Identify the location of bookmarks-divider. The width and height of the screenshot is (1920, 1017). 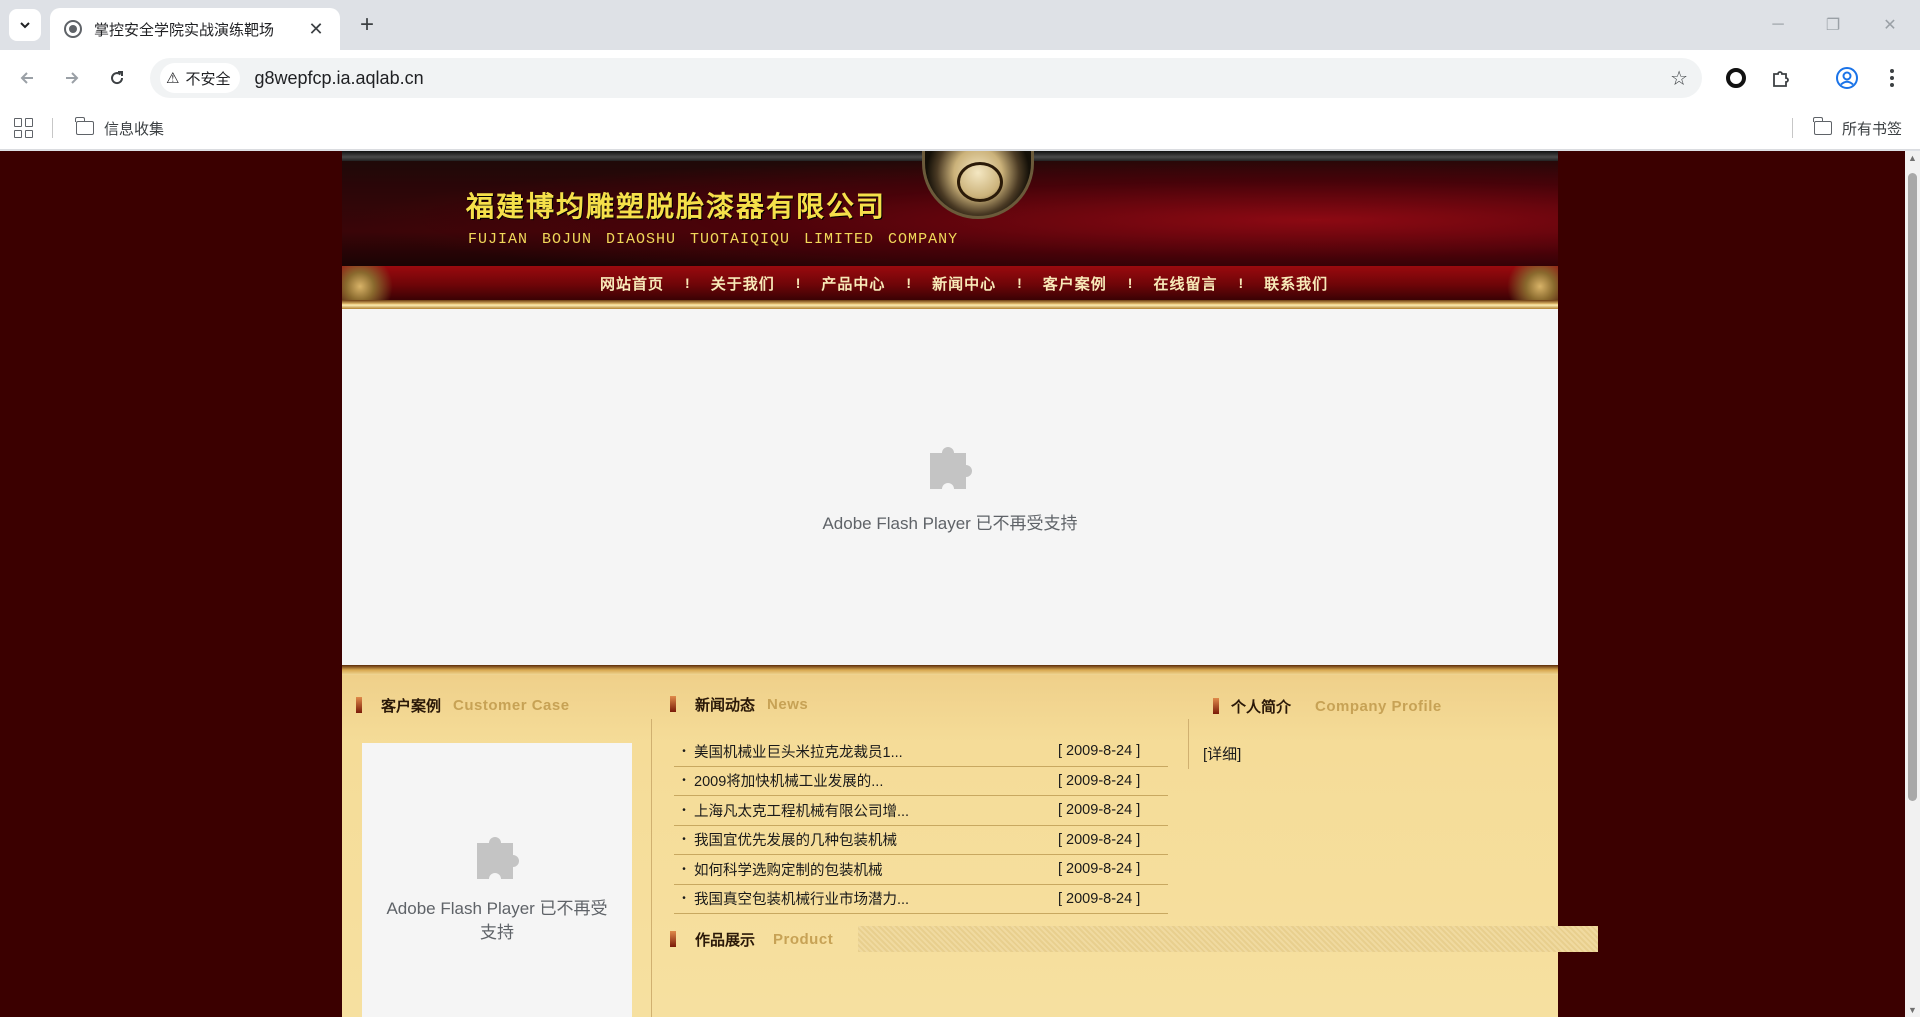
(52, 128).